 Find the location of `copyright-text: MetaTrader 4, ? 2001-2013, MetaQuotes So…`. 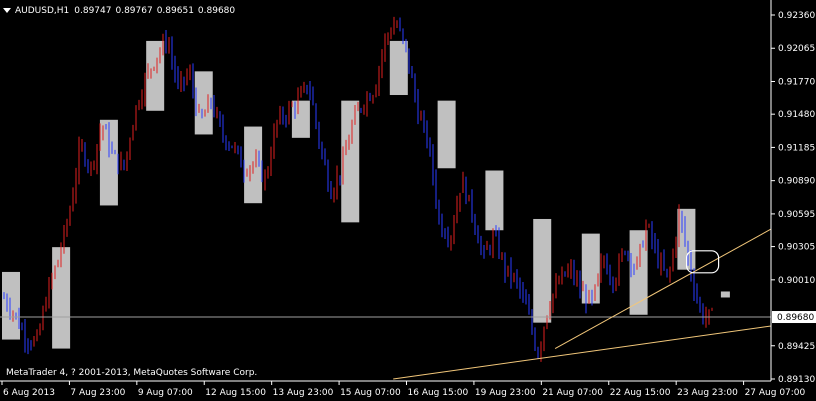

copyright-text: MetaTrader 4, ? 2001-2013, MetaQuotes So… is located at coordinates (132, 373).